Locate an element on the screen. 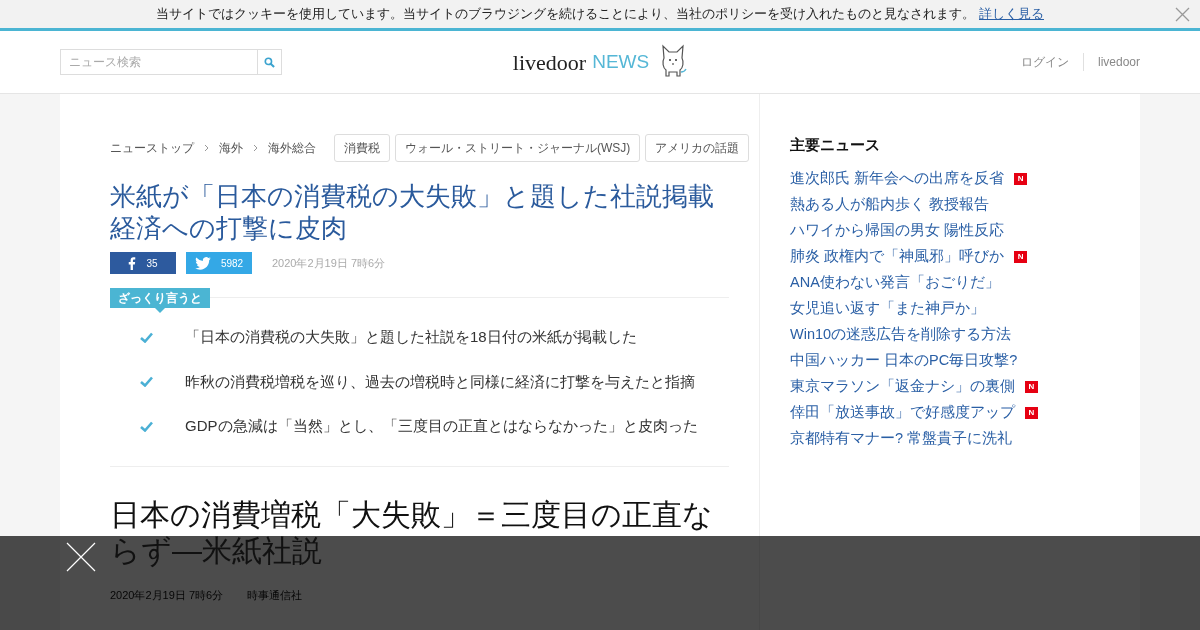  news-link: 中国ハッカー 日本のPC毎日攻撃? is located at coordinates (904, 361).